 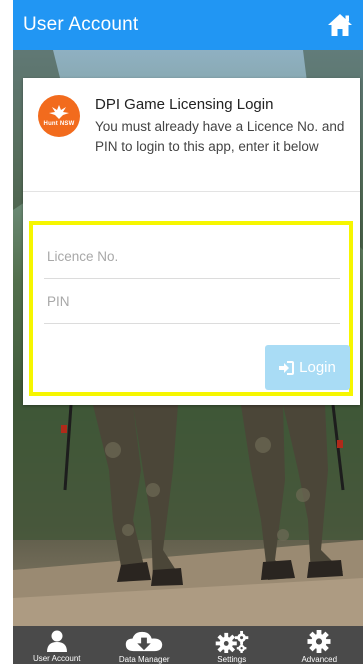 What do you see at coordinates (144, 659) in the screenshot?
I see `tab-label: Data Manager` at bounding box center [144, 659].